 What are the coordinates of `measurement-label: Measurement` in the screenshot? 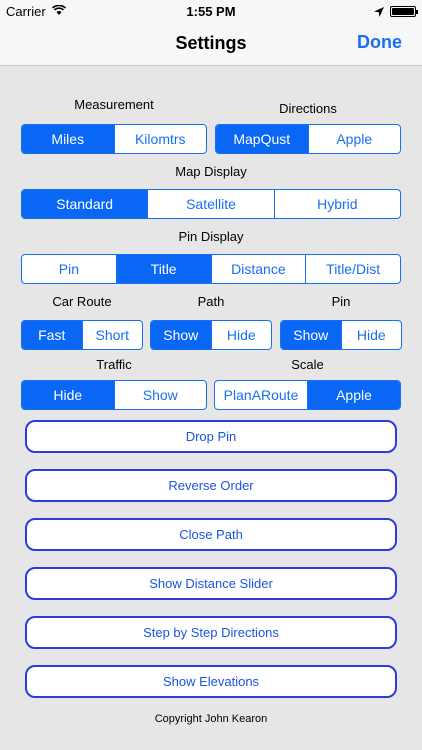 It's located at (114, 104).